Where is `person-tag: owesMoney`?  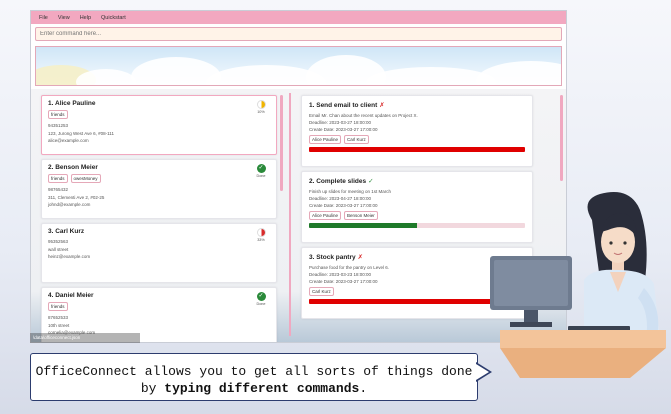
person-tag: owesMoney is located at coordinates (85, 178).